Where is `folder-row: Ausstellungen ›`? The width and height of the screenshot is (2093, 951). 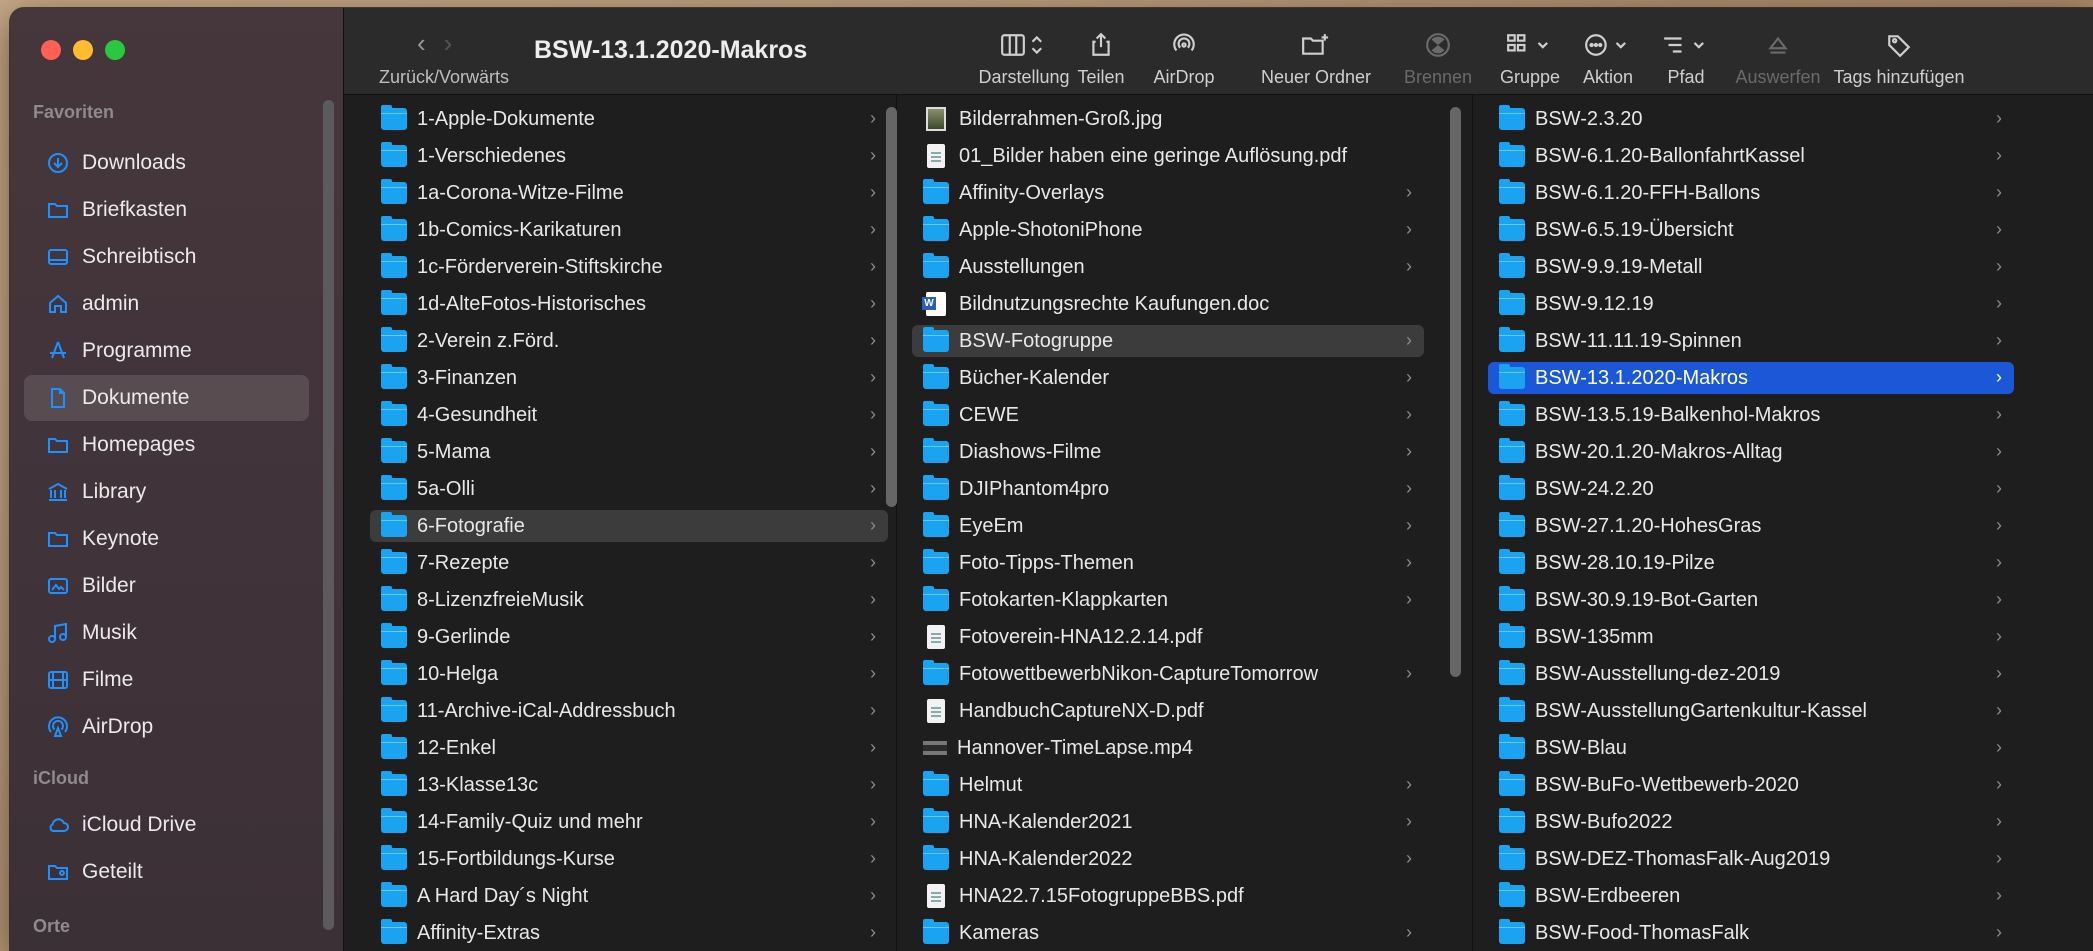 folder-row: Ausstellungen › is located at coordinates (1168, 267).